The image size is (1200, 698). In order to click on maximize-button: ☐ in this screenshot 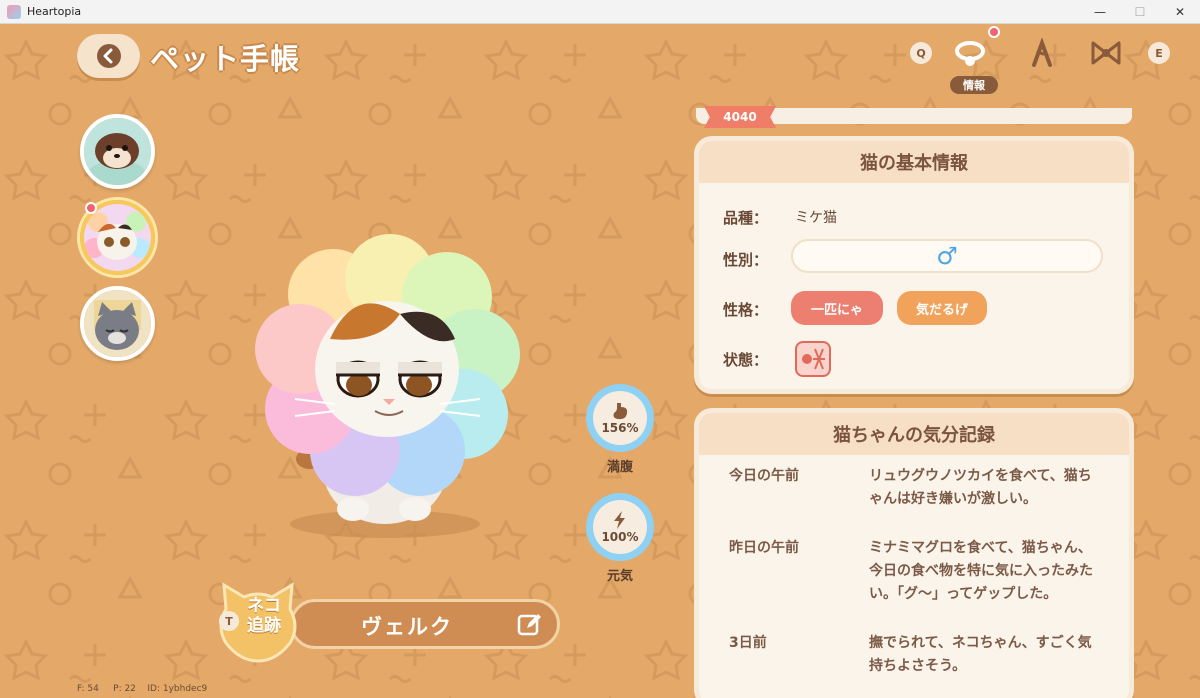, I will do `click(1140, 12)`.